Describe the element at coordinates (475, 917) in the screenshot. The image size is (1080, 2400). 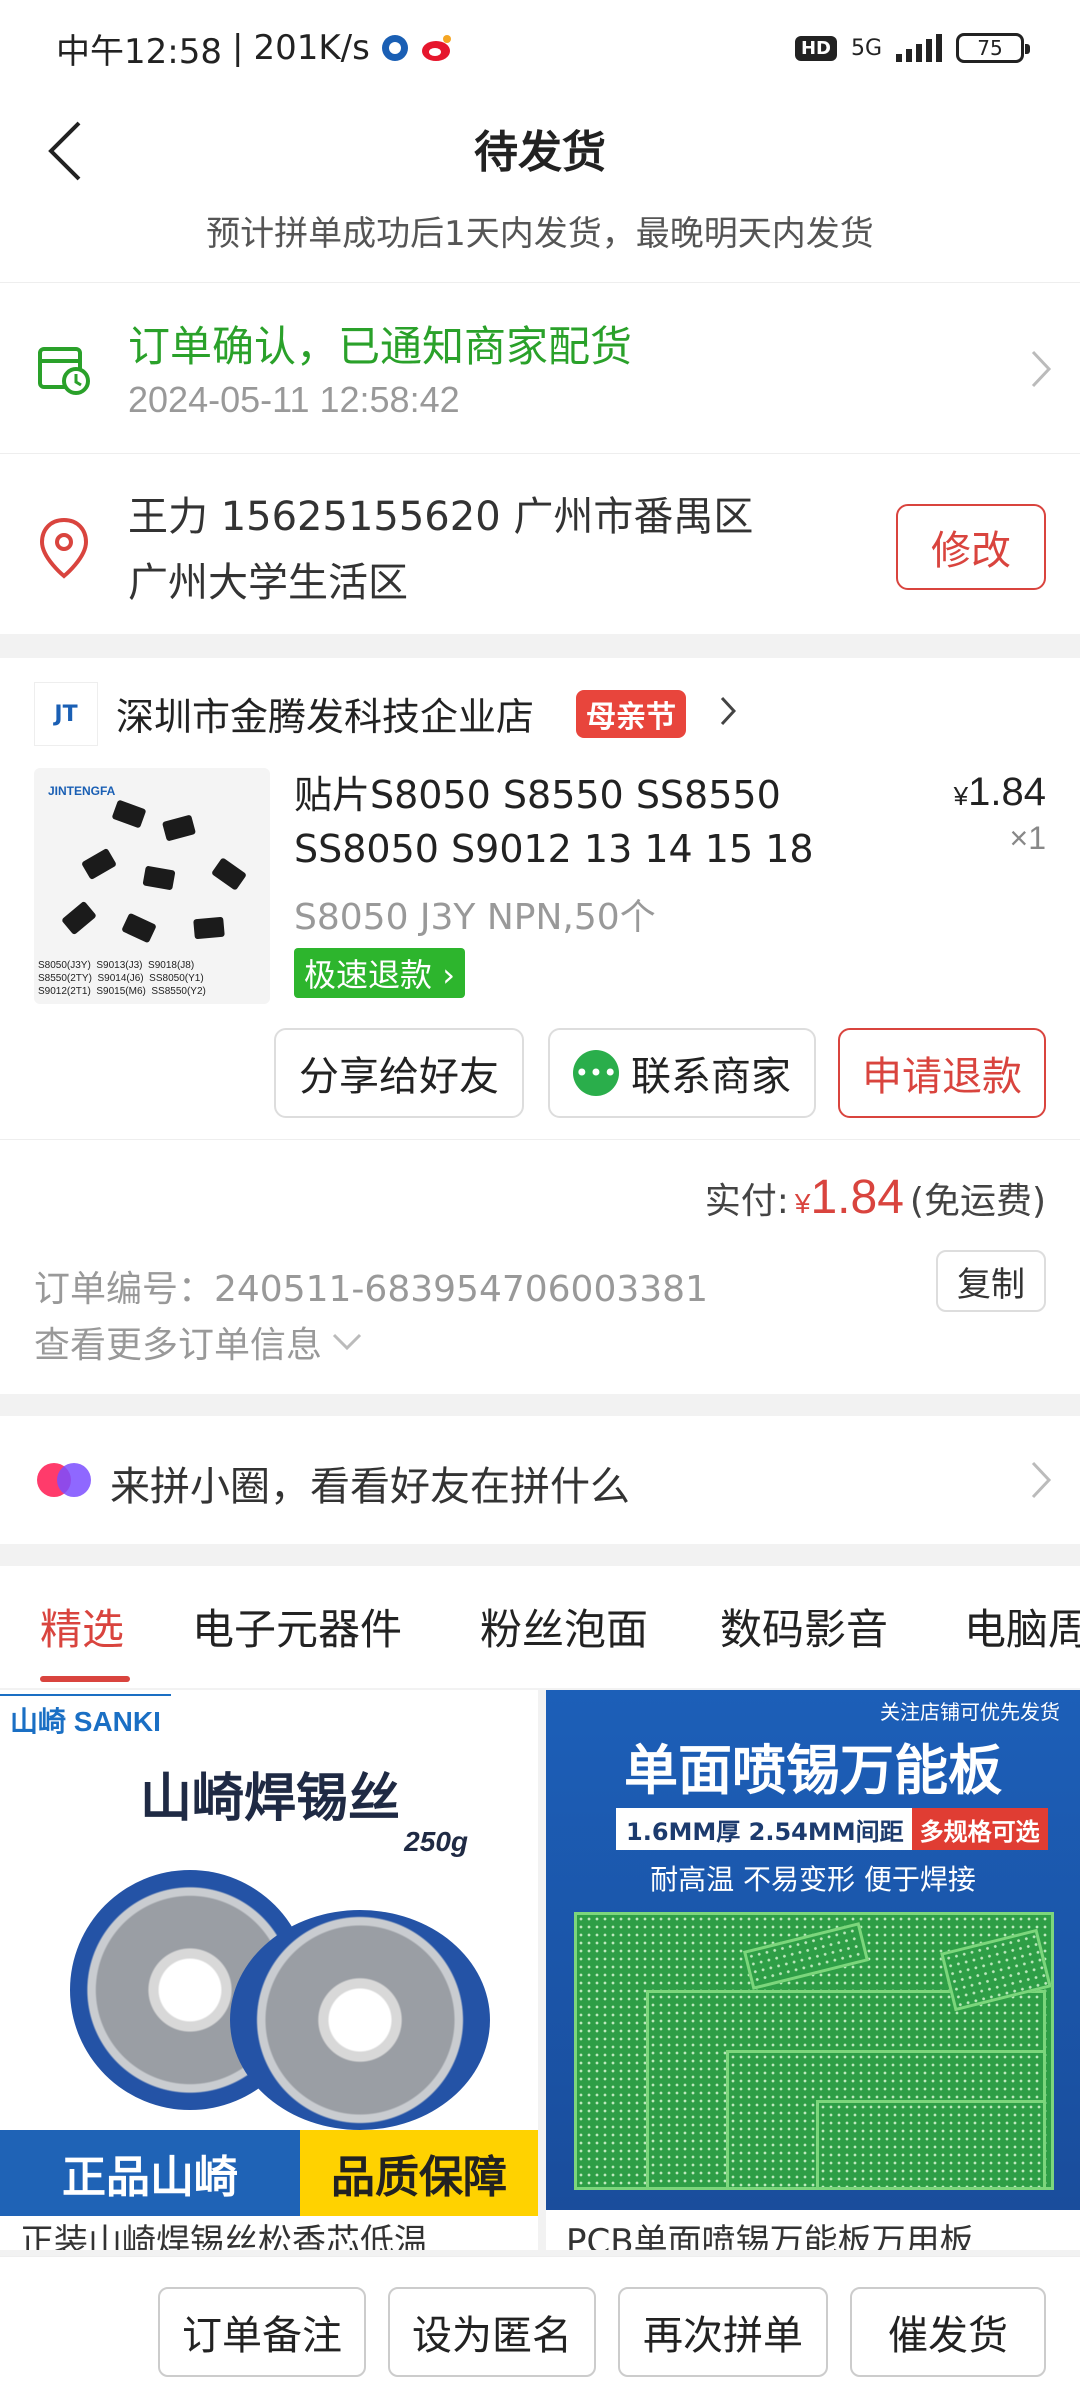
I see `product-spec: S8050 J3Y NPN,50个` at that location.